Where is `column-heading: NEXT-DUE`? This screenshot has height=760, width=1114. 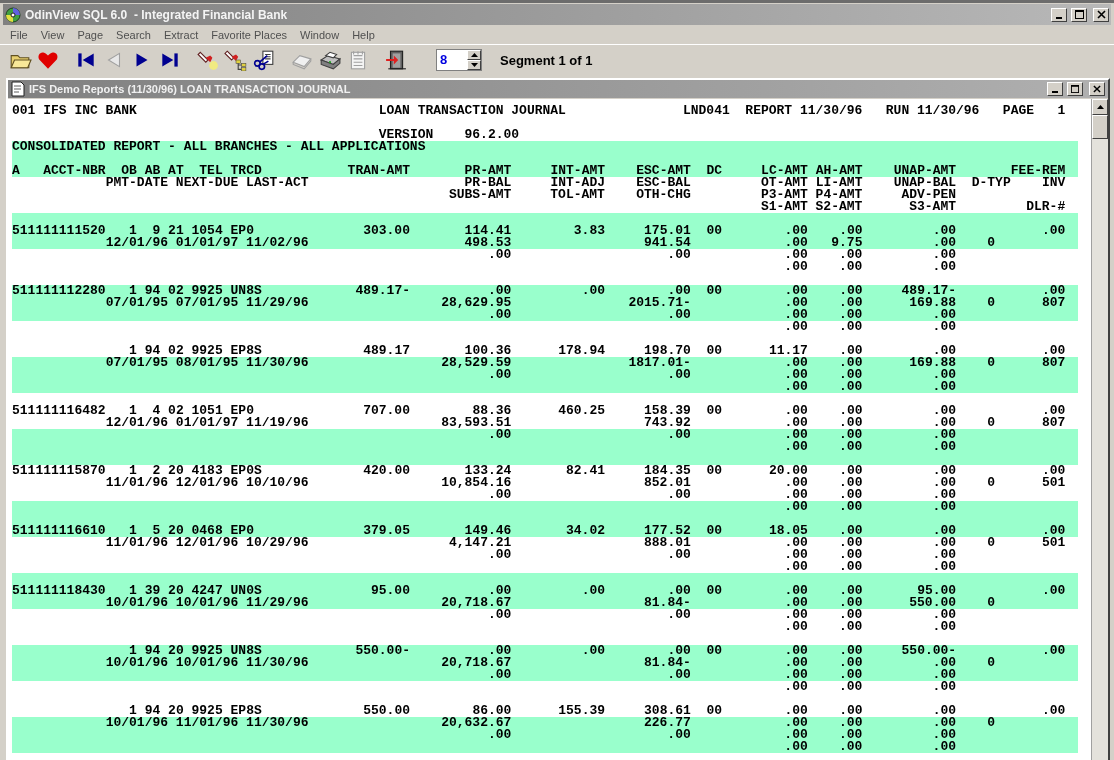 column-heading: NEXT-DUE is located at coordinates (207, 182).